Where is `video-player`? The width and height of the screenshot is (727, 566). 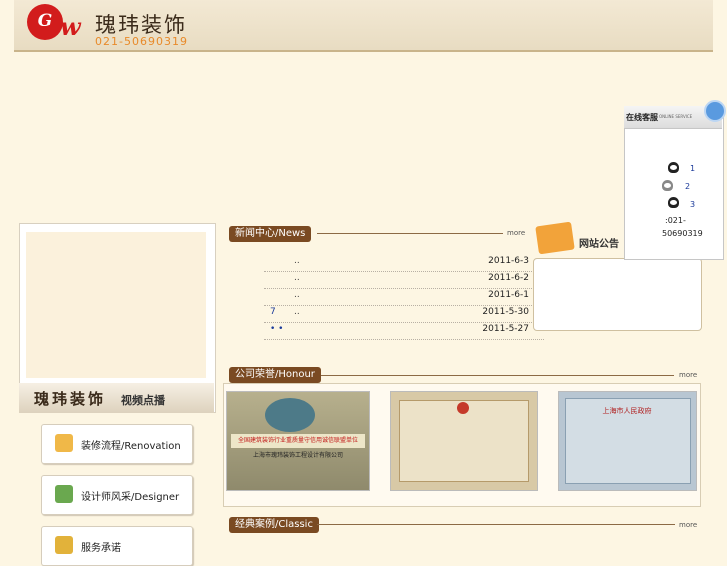 video-player is located at coordinates (116, 305).